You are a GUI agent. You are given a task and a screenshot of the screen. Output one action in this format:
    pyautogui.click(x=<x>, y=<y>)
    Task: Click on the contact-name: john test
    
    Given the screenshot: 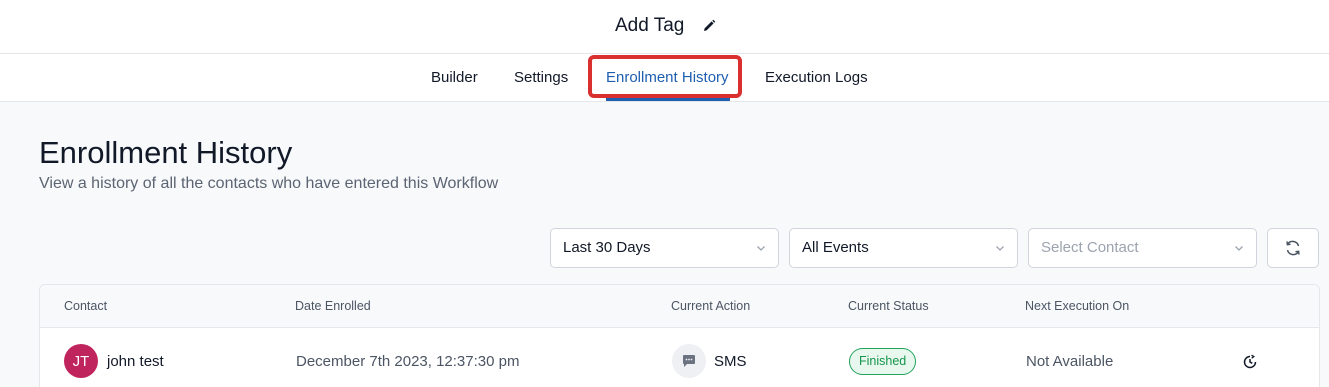 What is the action you would take?
    pyautogui.click(x=135, y=361)
    